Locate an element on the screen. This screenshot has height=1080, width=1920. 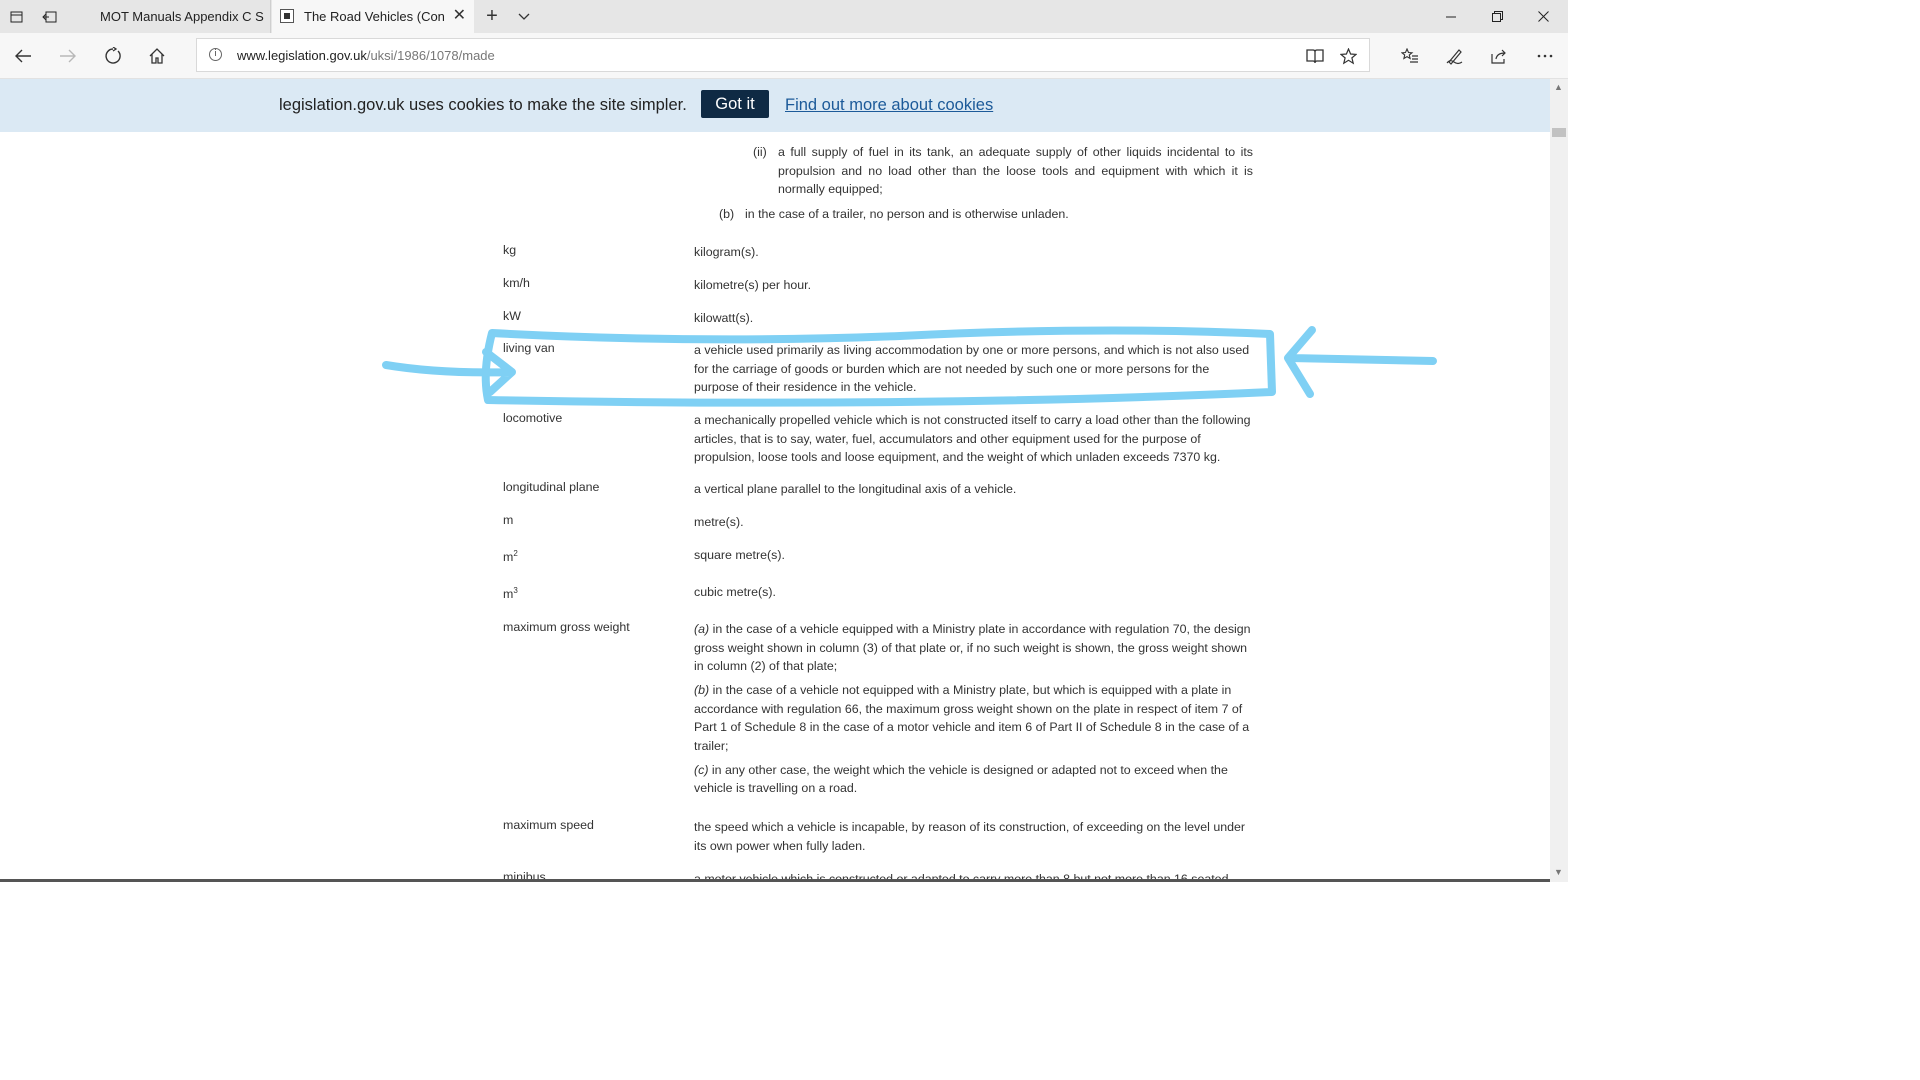
cookie-info-link: Find out more about cookies is located at coordinates (889, 105).